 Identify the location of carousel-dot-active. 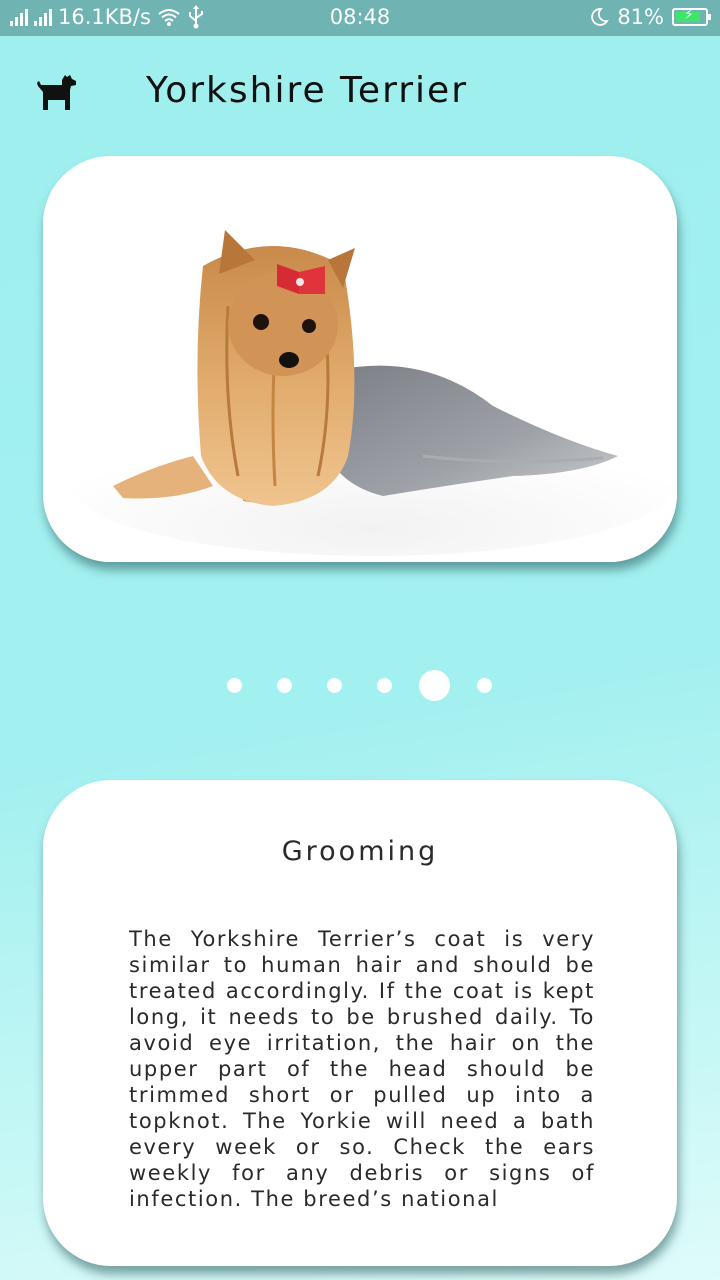
(434, 685).